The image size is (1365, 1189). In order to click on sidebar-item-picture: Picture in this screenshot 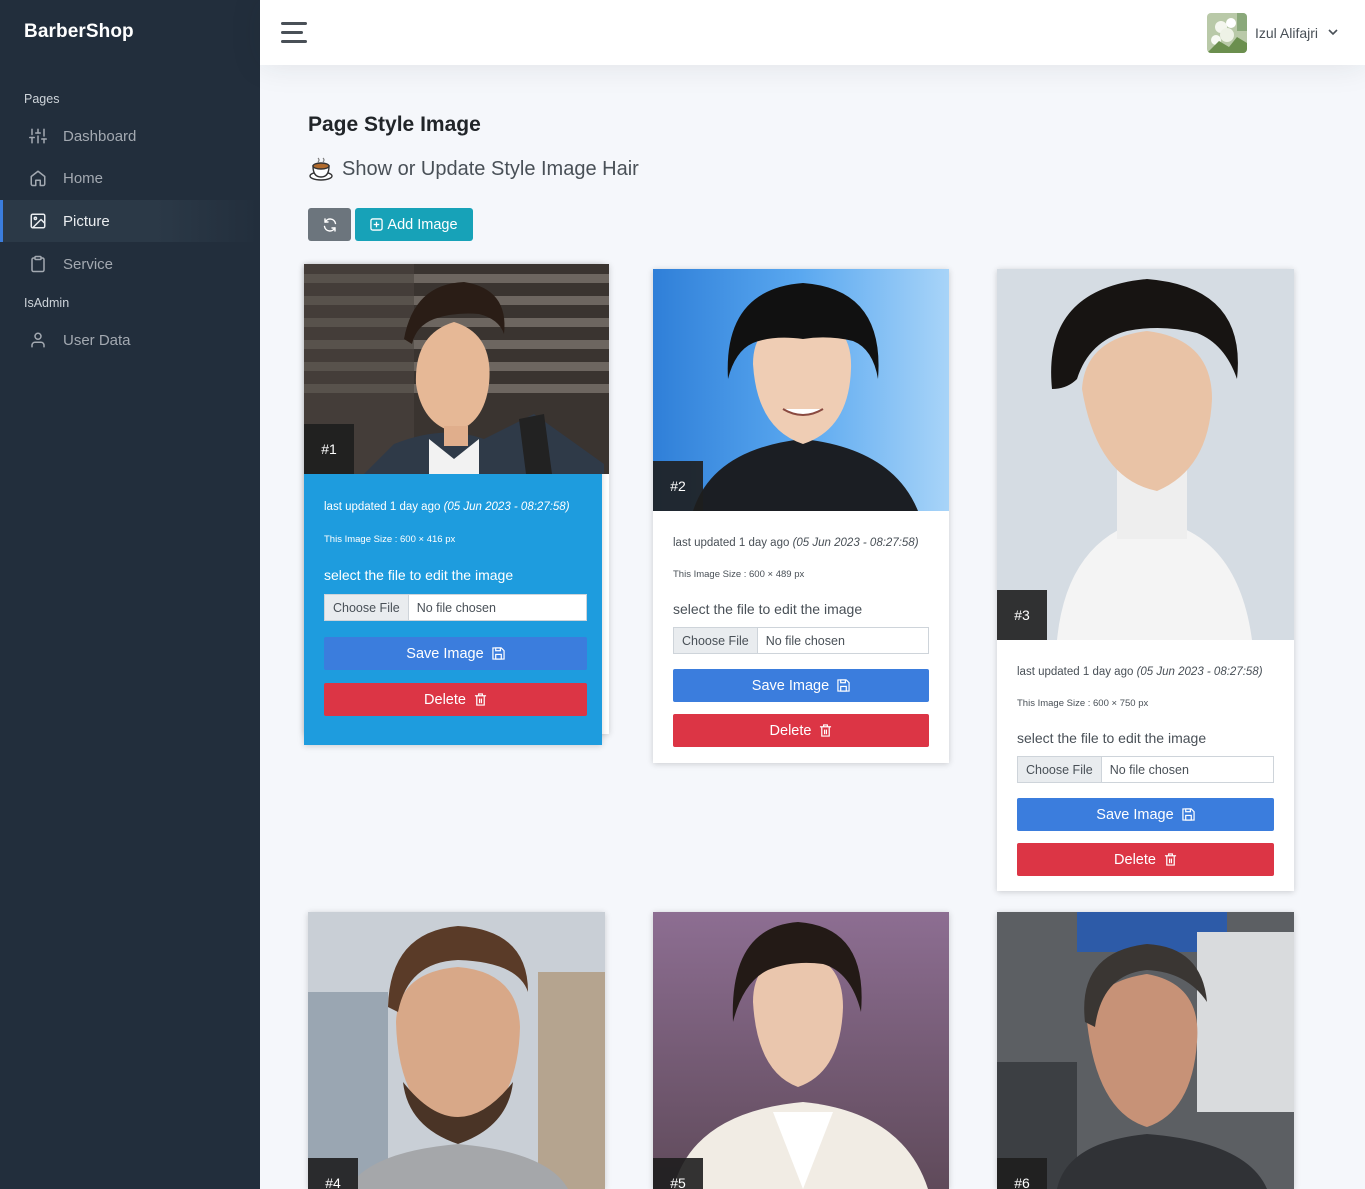, I will do `click(130, 221)`.